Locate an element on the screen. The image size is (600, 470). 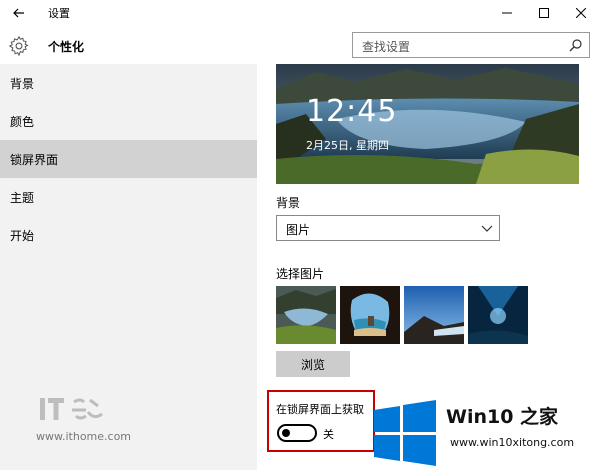
choose-picture-label: 选择图片 is located at coordinates (300, 274).